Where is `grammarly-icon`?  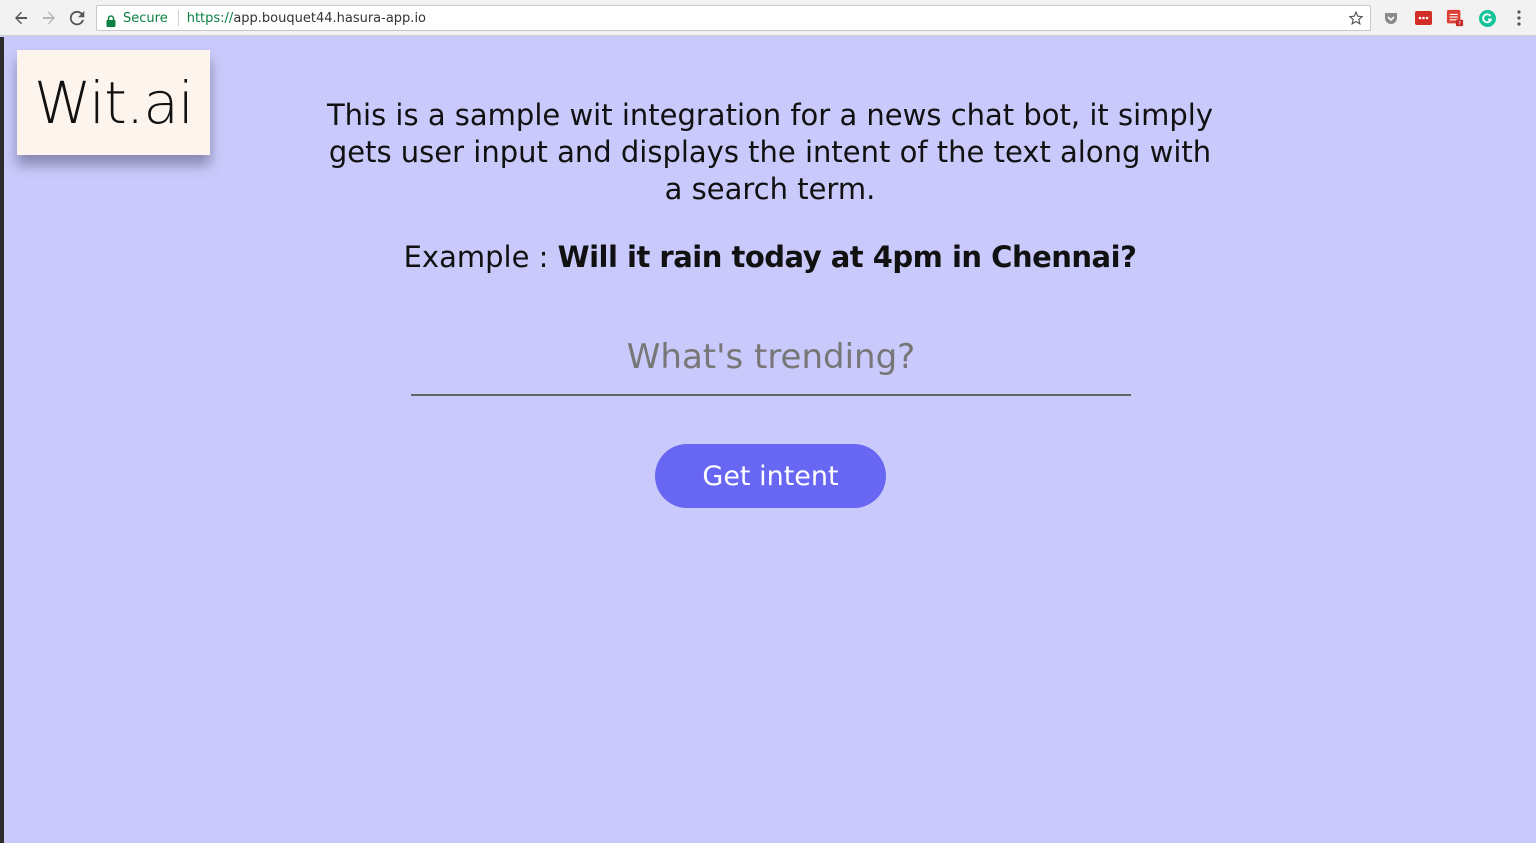
grammarly-icon is located at coordinates (1487, 18).